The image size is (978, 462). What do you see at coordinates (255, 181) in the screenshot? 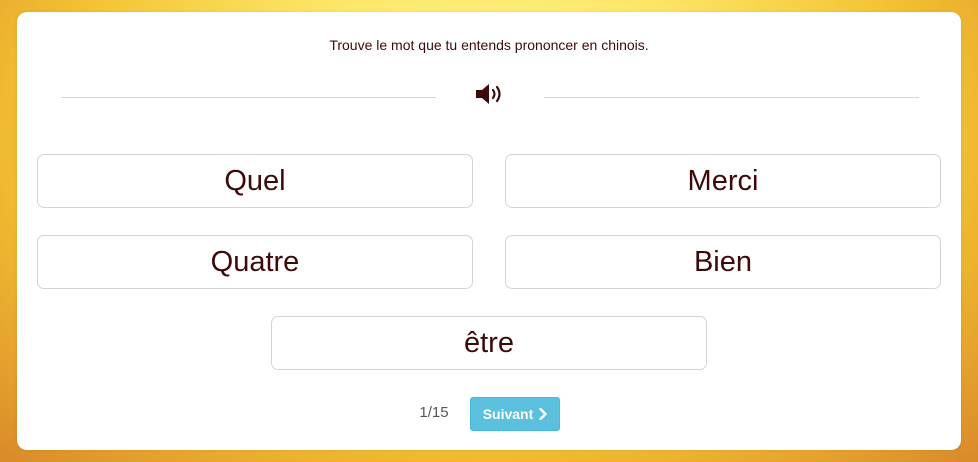
I see `choice-quel: Quel` at bounding box center [255, 181].